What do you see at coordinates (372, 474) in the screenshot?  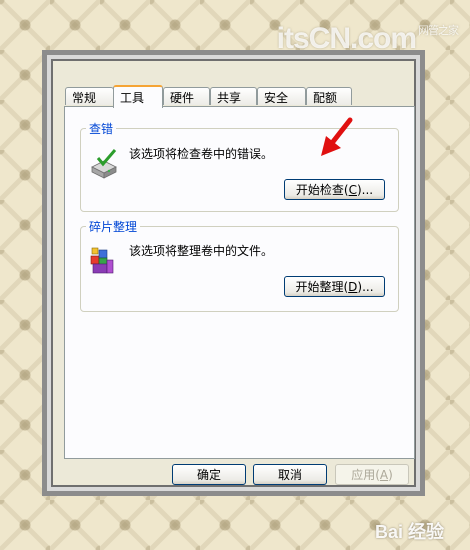 I see `apply-button: 应用(A)` at bounding box center [372, 474].